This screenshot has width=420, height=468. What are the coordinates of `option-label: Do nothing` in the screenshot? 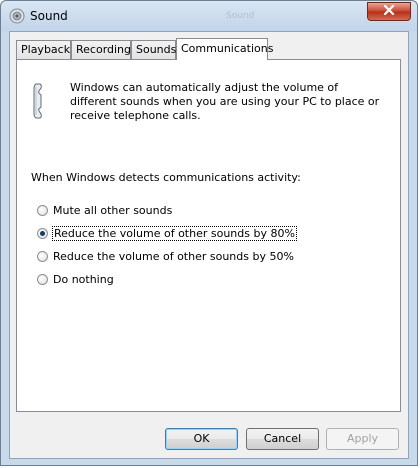 It's located at (83, 279).